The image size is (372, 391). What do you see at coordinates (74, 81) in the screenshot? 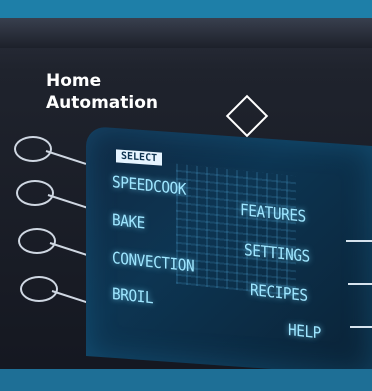
I see `title-line-1: Home` at bounding box center [74, 81].